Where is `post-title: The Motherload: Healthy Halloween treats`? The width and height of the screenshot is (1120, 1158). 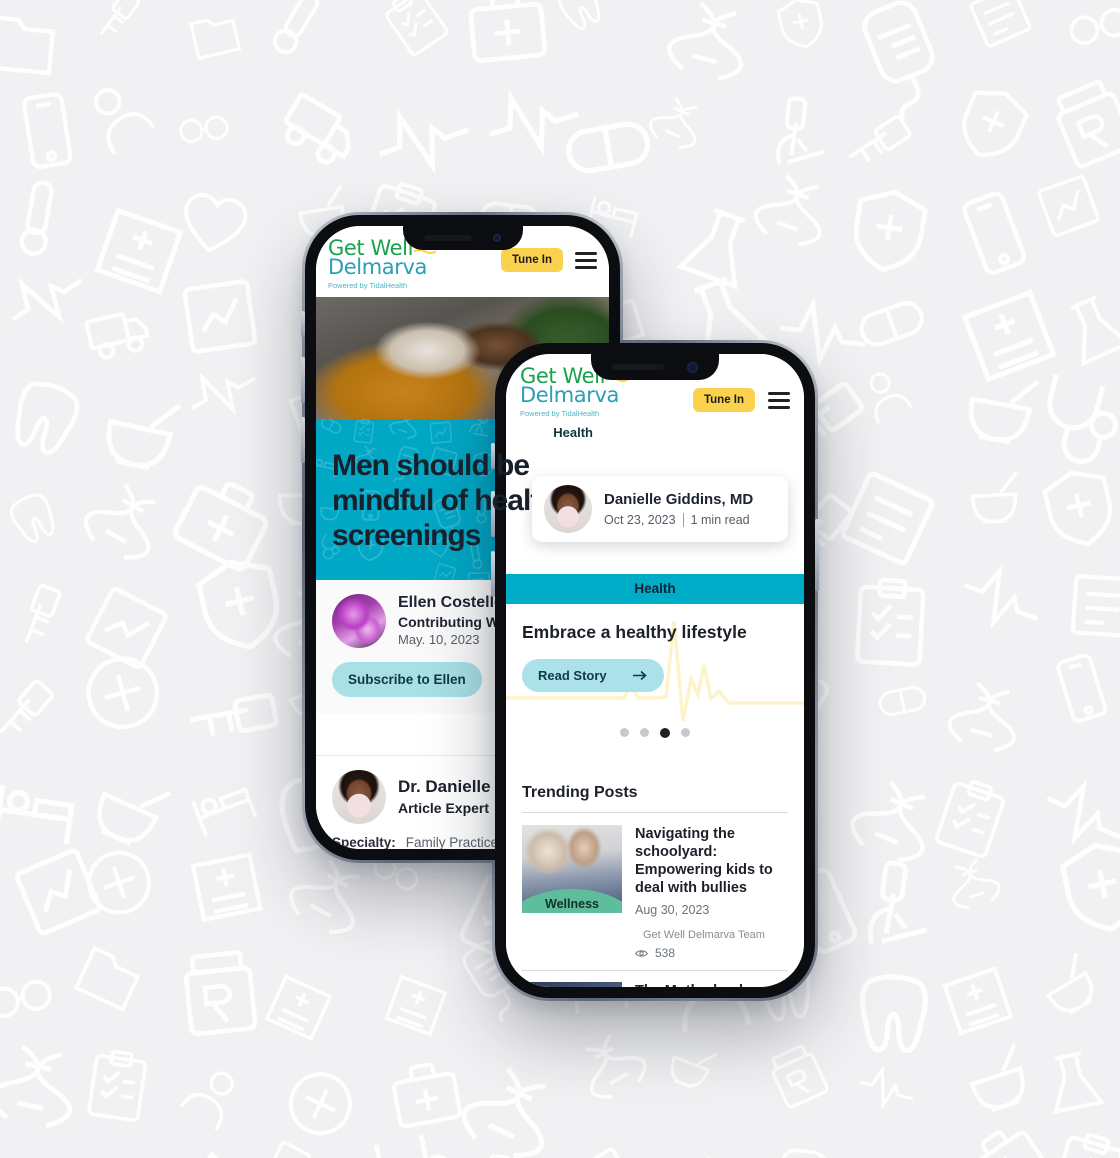 post-title: The Motherload: Healthy Halloween treats is located at coordinates (711, 984).